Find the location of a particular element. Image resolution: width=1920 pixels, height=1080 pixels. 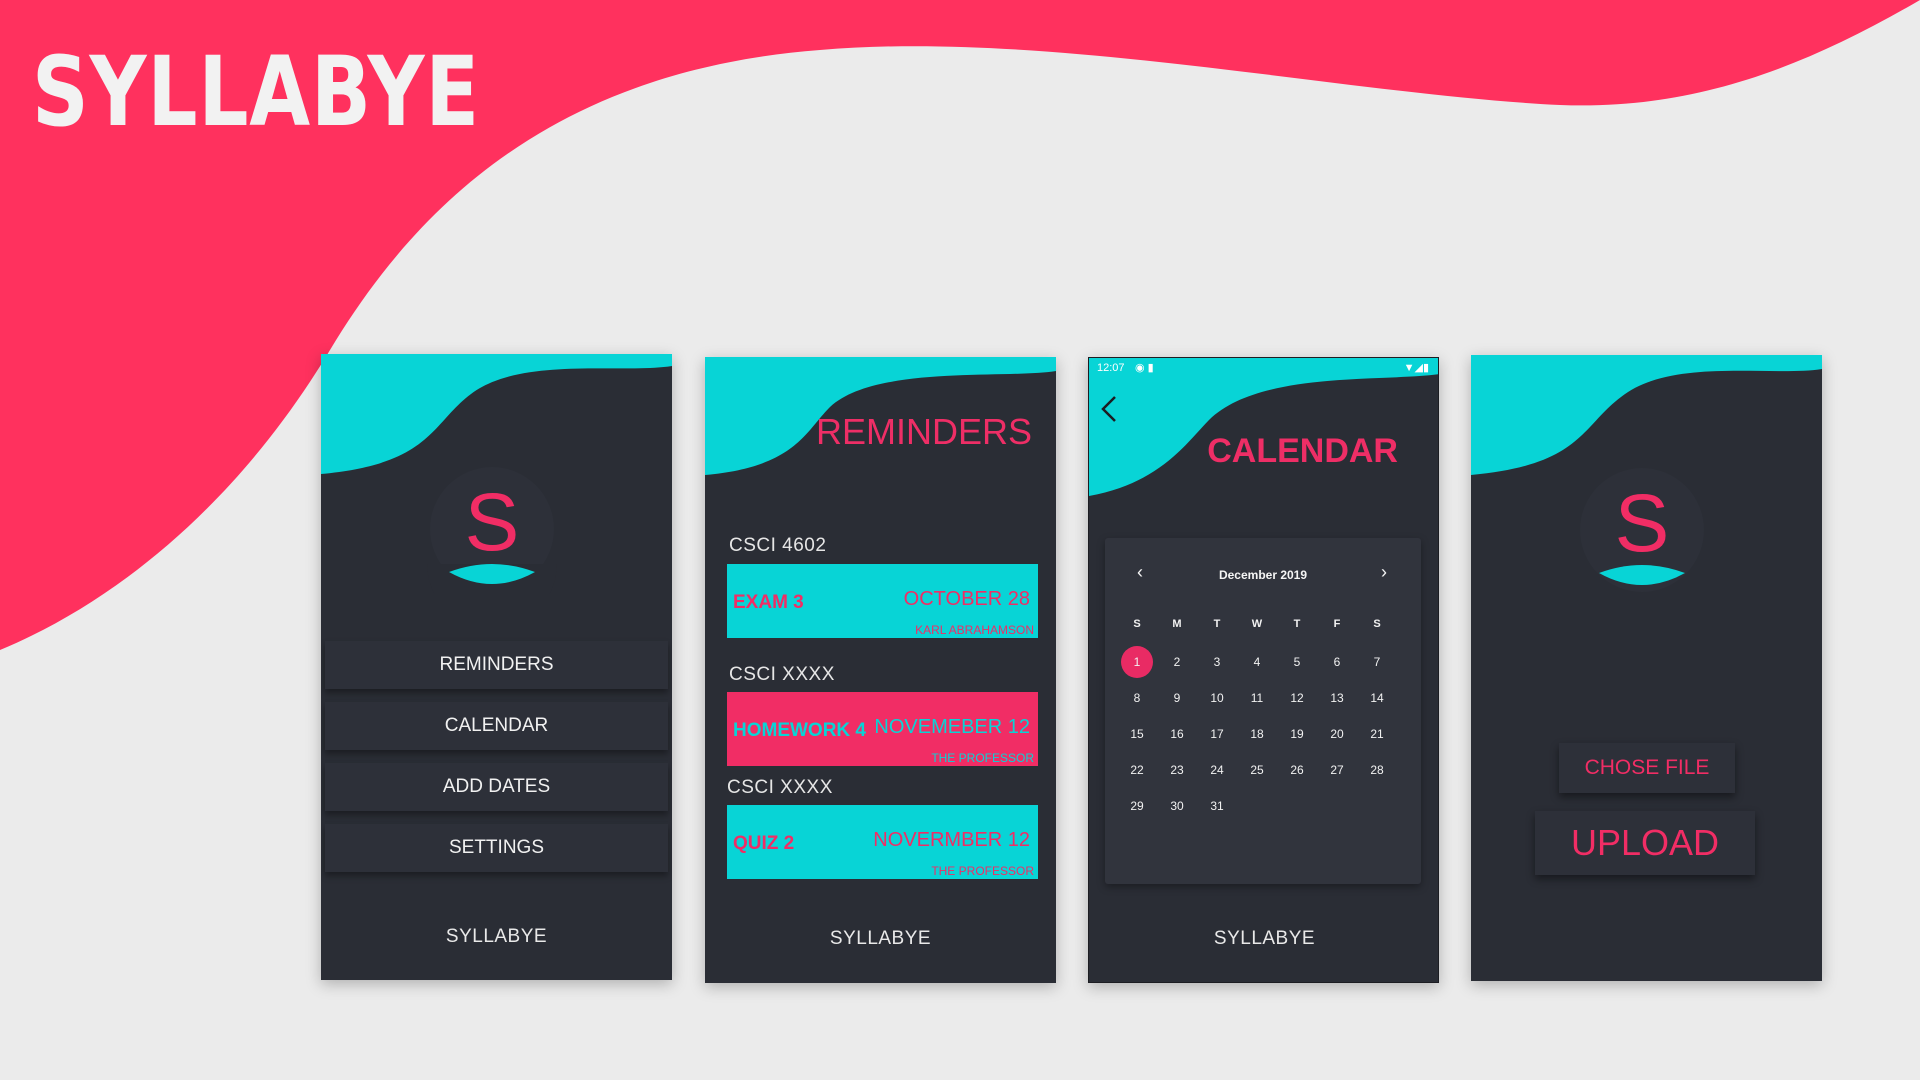

calendar-week-row: 8 9 10 11 12 13 14 is located at coordinates (1265, 698).